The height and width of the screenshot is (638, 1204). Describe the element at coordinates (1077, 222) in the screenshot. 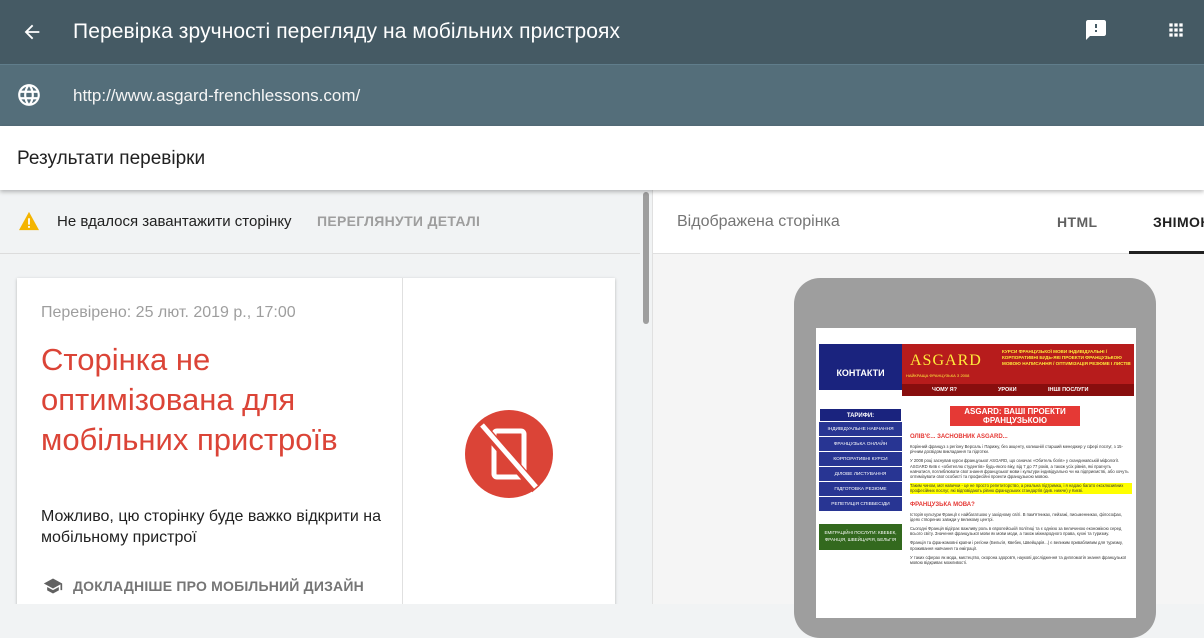

I see `tab-html: HTML` at that location.